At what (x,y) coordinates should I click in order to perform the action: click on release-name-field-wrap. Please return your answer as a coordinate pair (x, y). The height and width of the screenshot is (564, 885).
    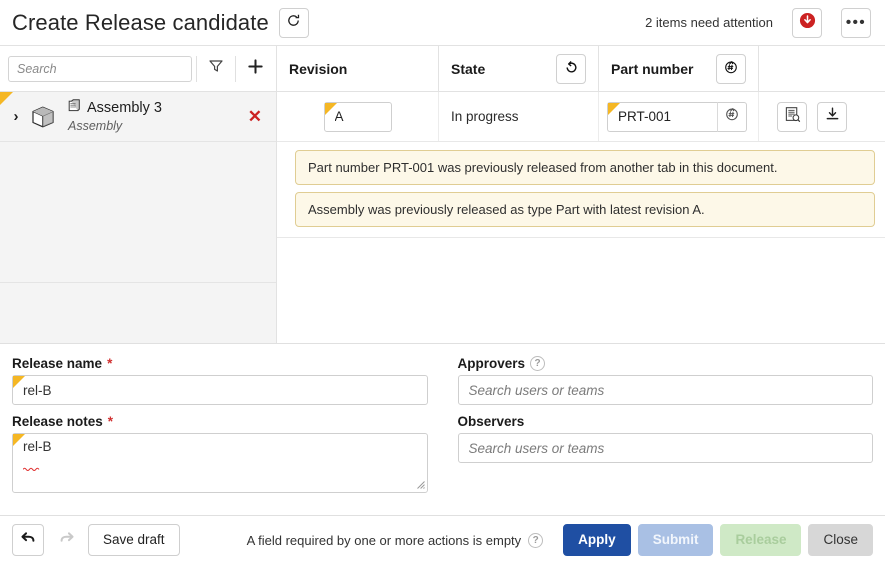
    Looking at the image, I should click on (220, 390).